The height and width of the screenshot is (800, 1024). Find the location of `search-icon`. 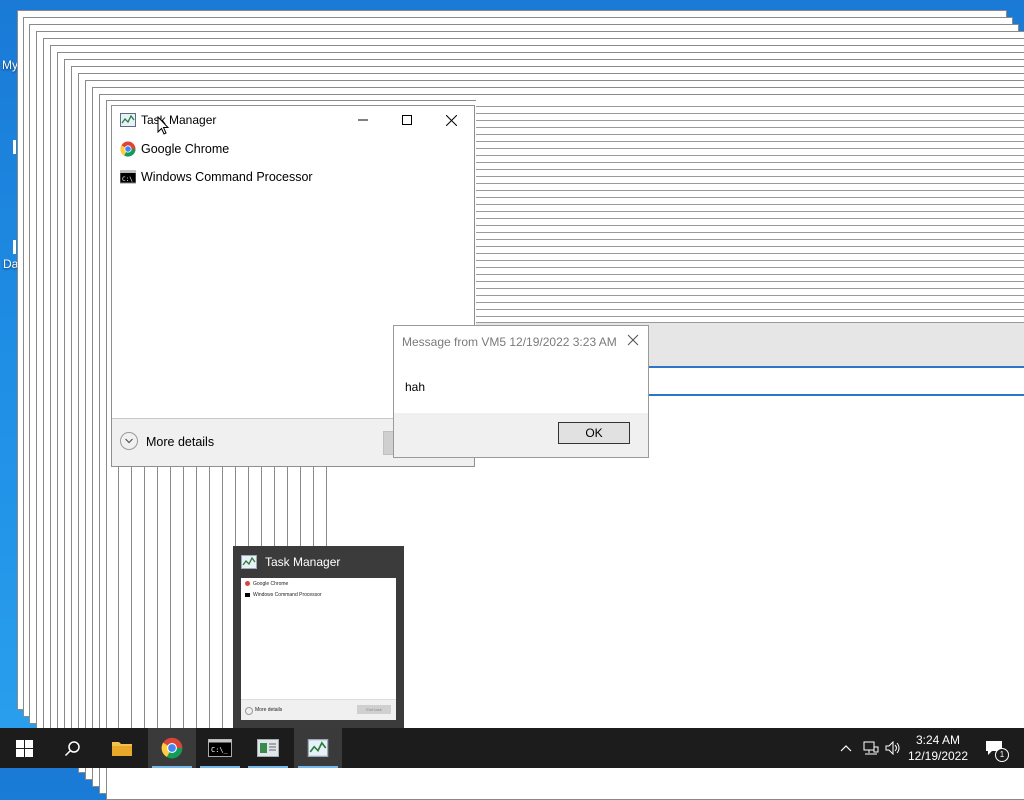

search-icon is located at coordinates (72, 748).